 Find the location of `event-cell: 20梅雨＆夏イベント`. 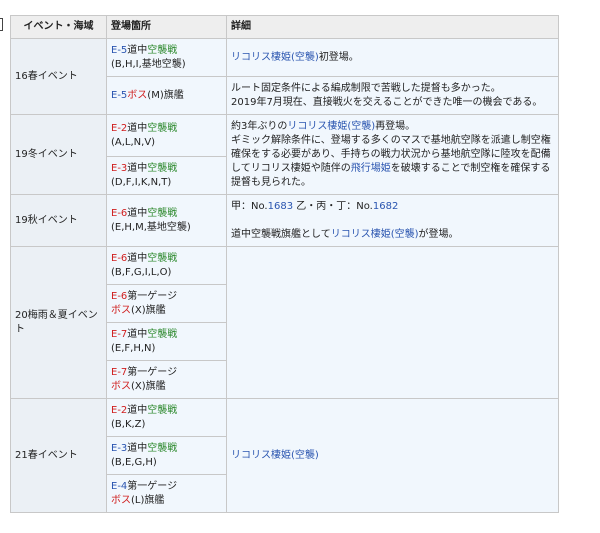

event-cell: 20梅雨＆夏イベント is located at coordinates (58, 322).